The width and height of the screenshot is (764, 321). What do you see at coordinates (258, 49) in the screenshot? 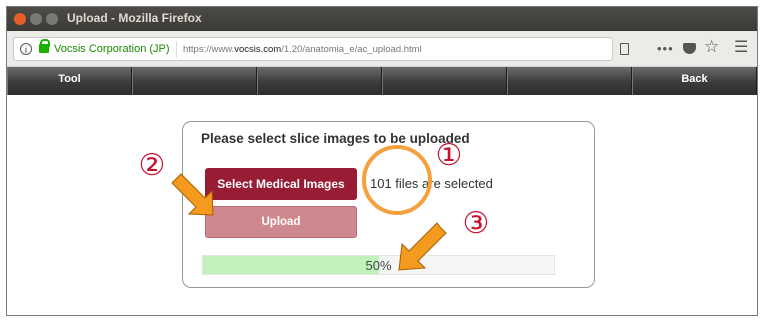
I see `url-domain: vocsis.com` at bounding box center [258, 49].